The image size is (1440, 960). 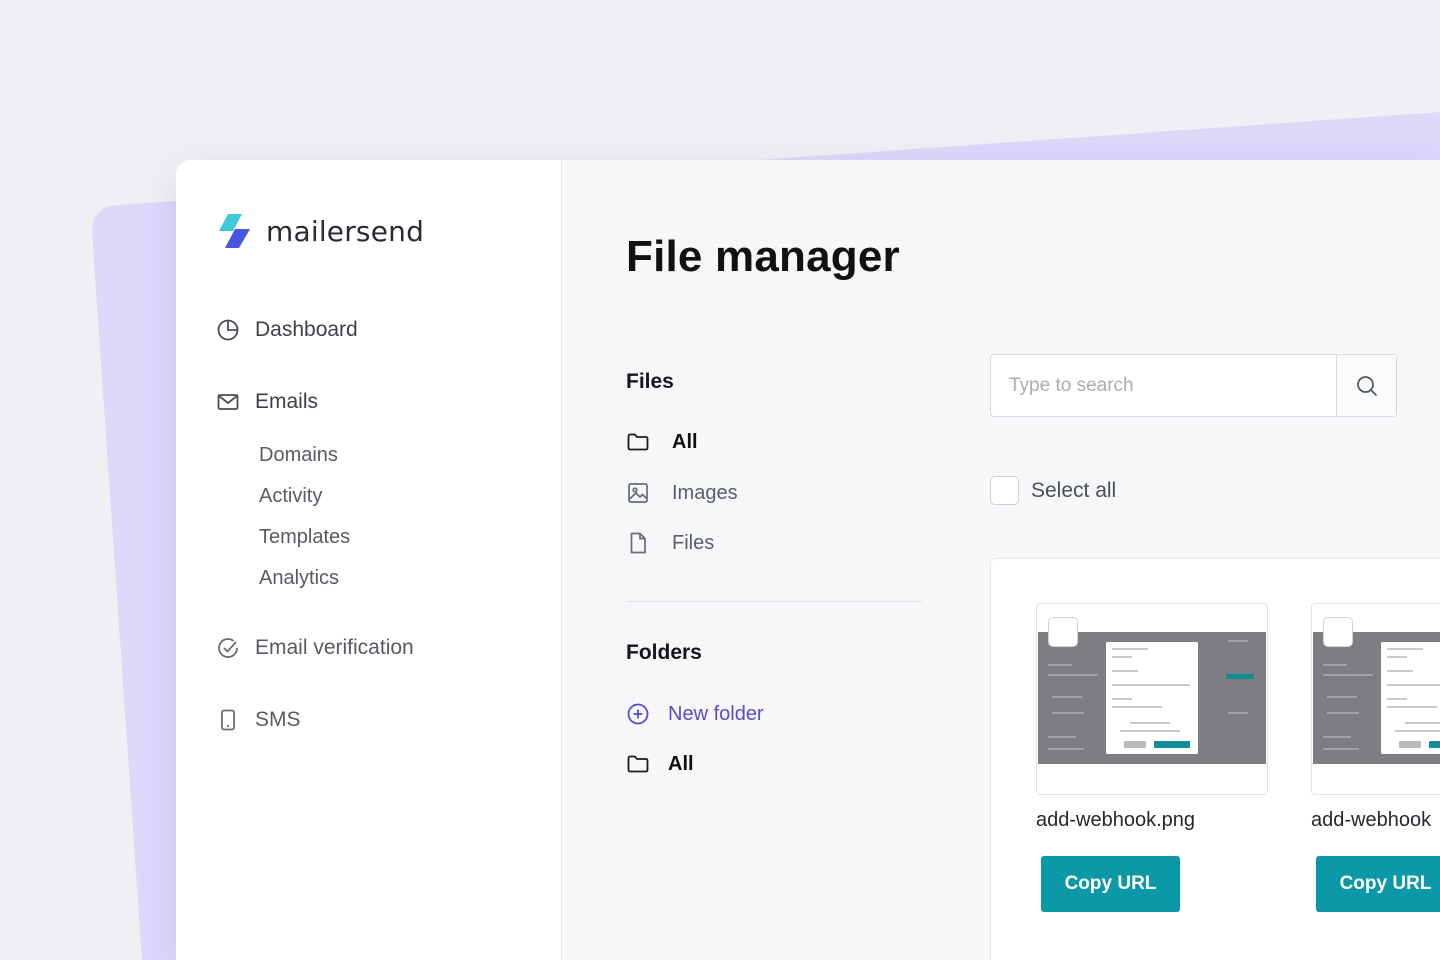 I want to click on pie-chart-icon, so click(x=228, y=330).